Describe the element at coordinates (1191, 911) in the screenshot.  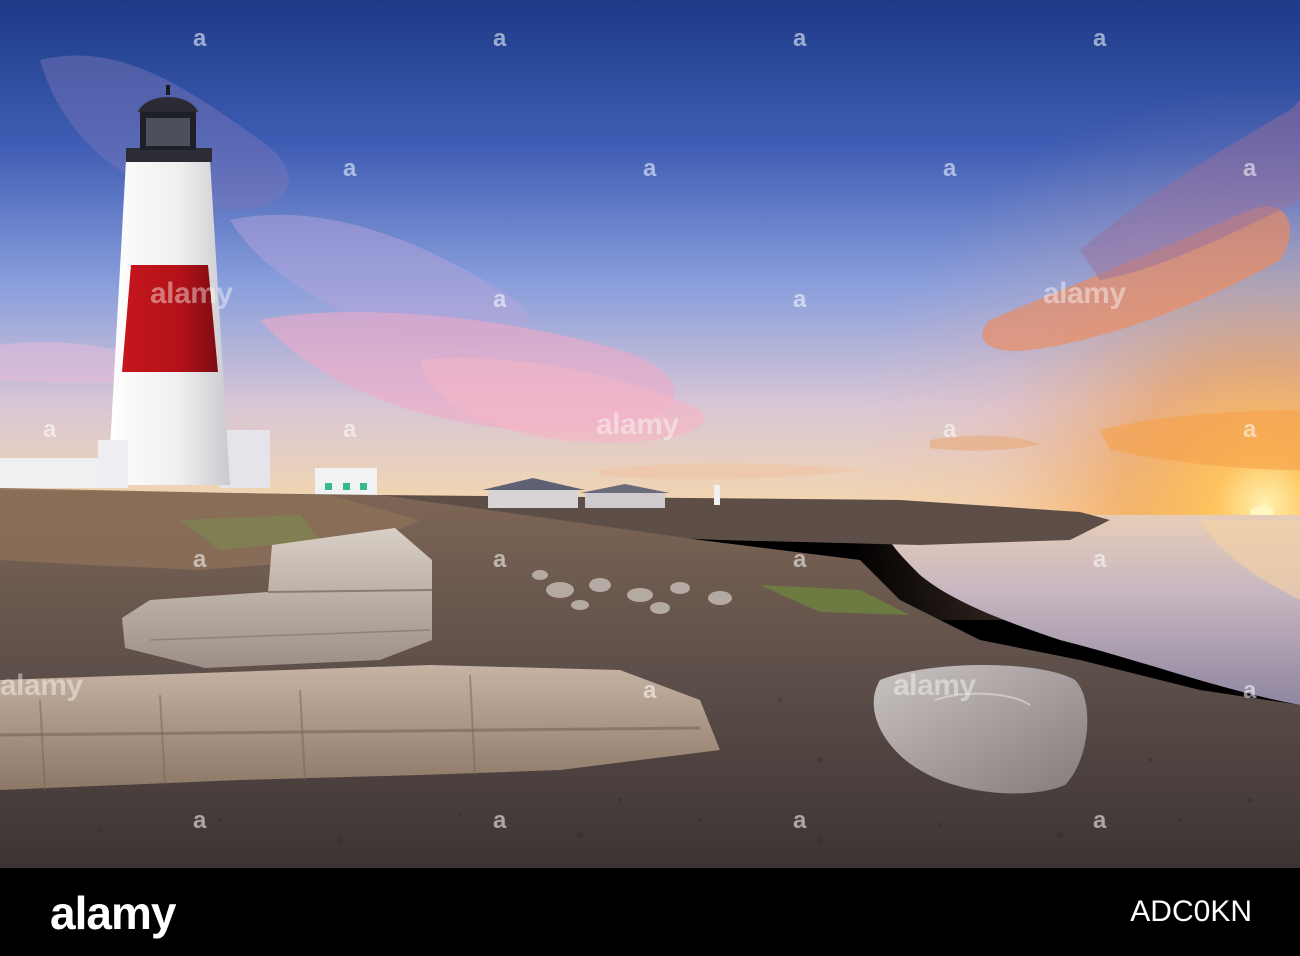
I see `image-id-label: ADC0KN` at that location.